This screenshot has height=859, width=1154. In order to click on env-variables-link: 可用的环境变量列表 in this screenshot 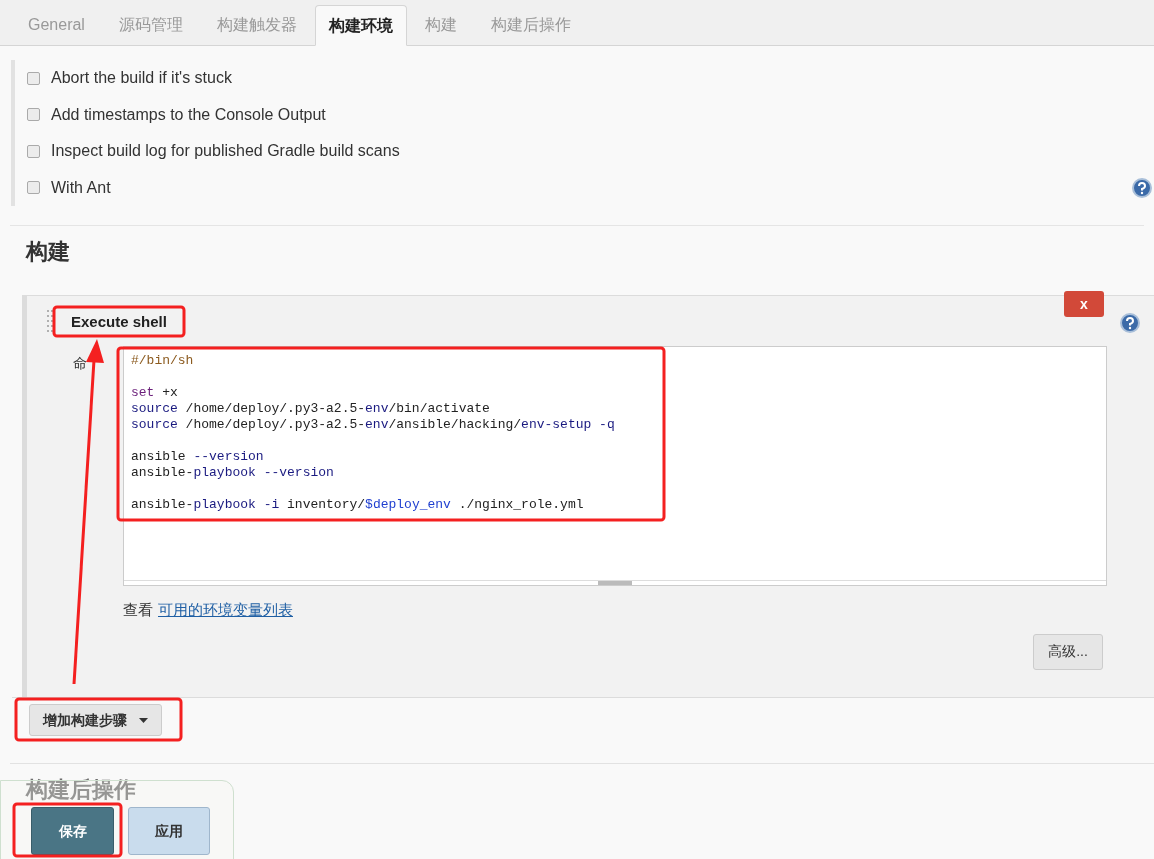, I will do `click(225, 610)`.